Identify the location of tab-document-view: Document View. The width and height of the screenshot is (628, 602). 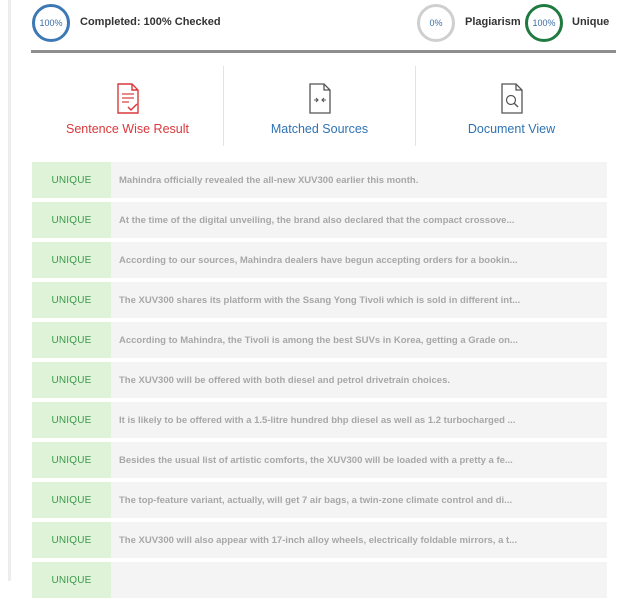
(511, 106).